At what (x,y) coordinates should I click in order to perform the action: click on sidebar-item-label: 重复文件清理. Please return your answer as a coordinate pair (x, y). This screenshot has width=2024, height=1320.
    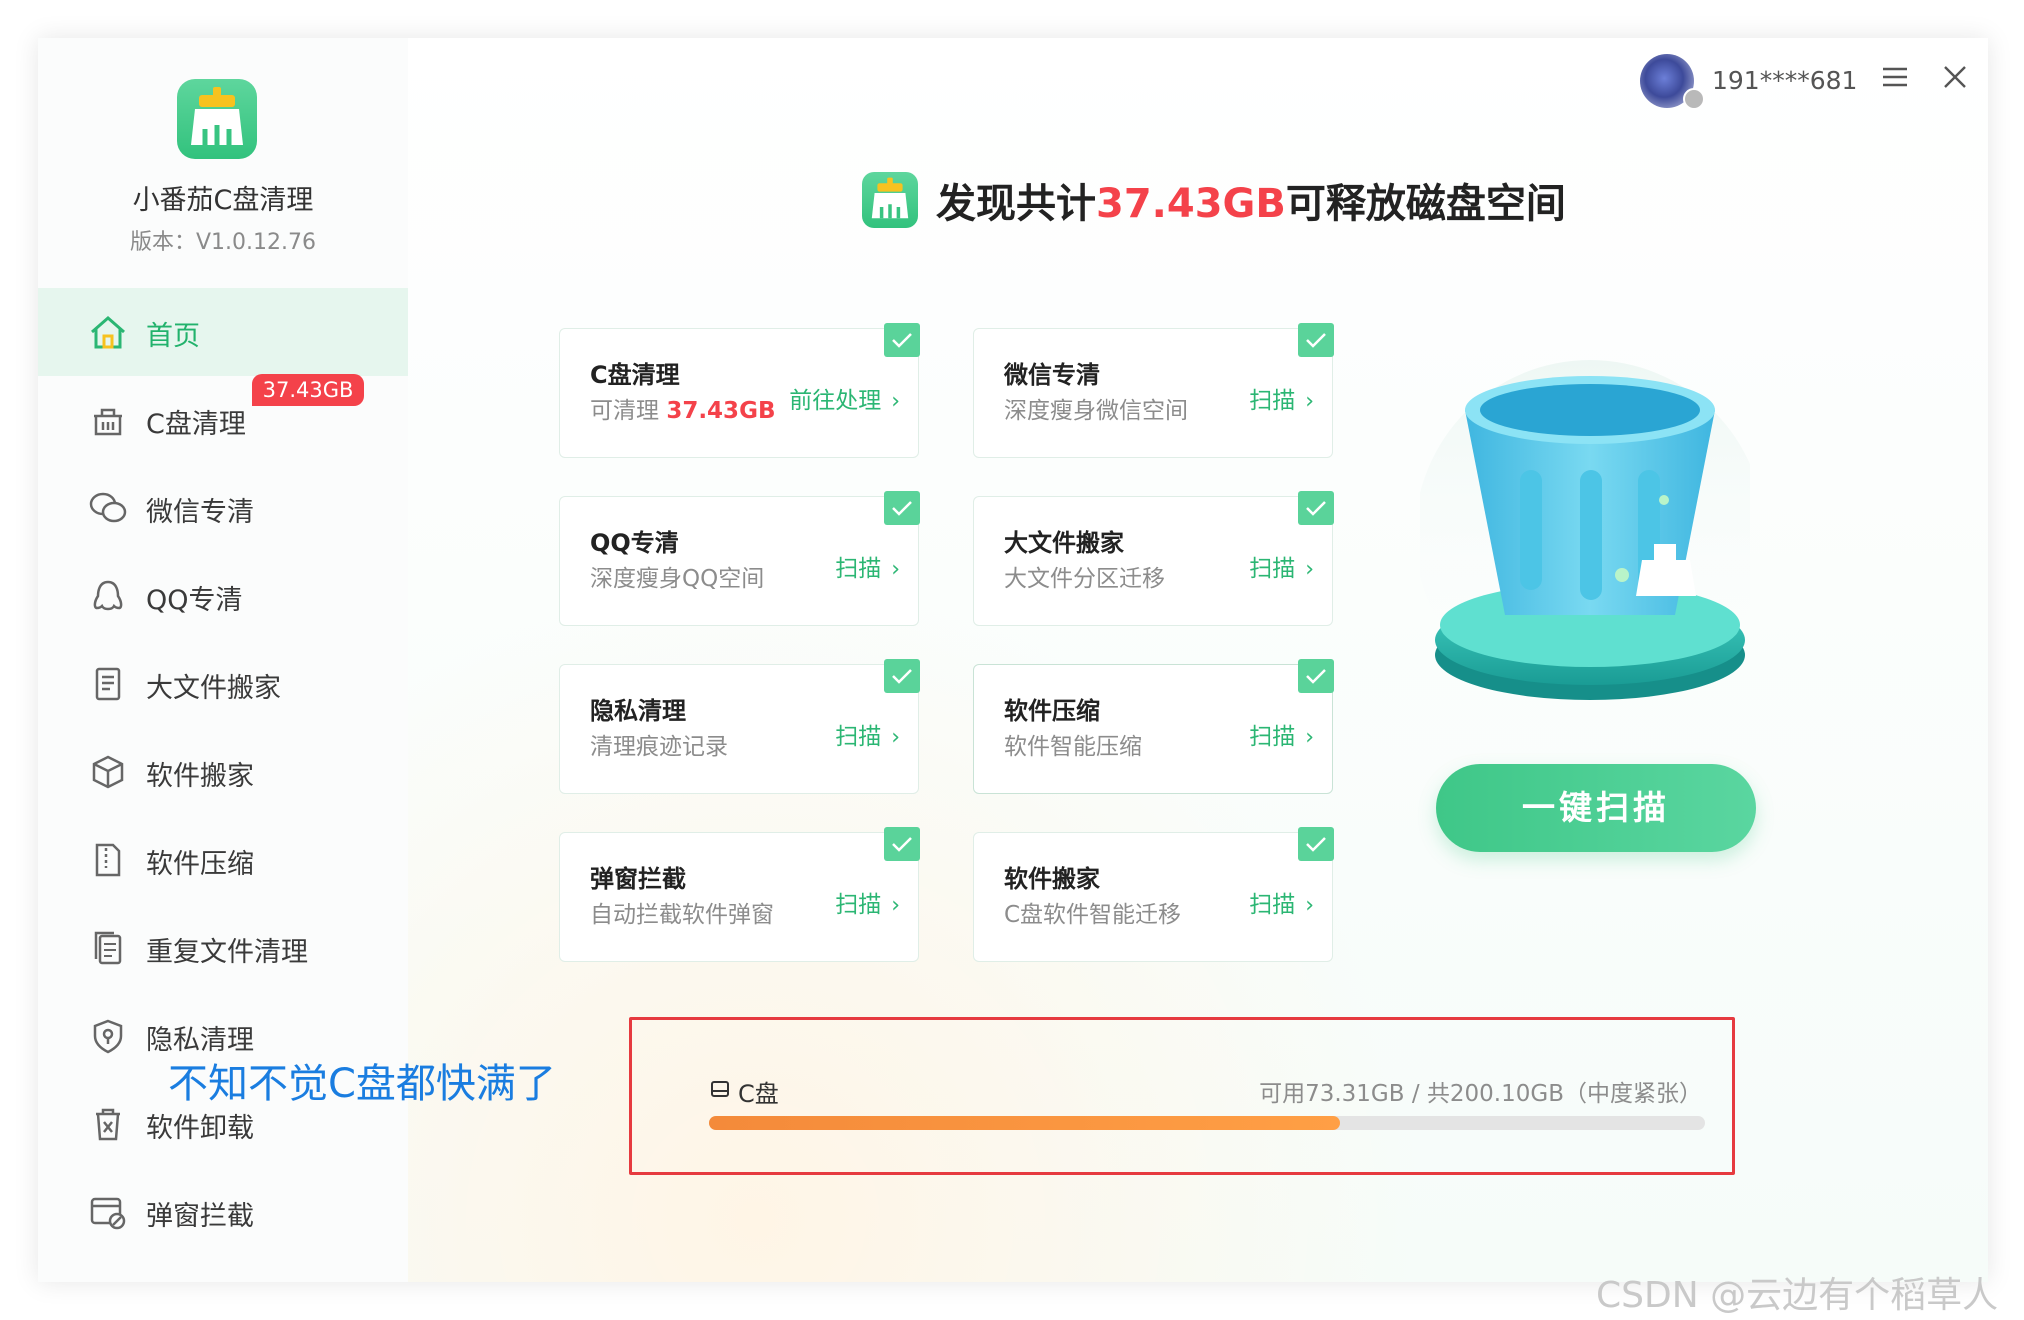
    Looking at the image, I should click on (227, 952).